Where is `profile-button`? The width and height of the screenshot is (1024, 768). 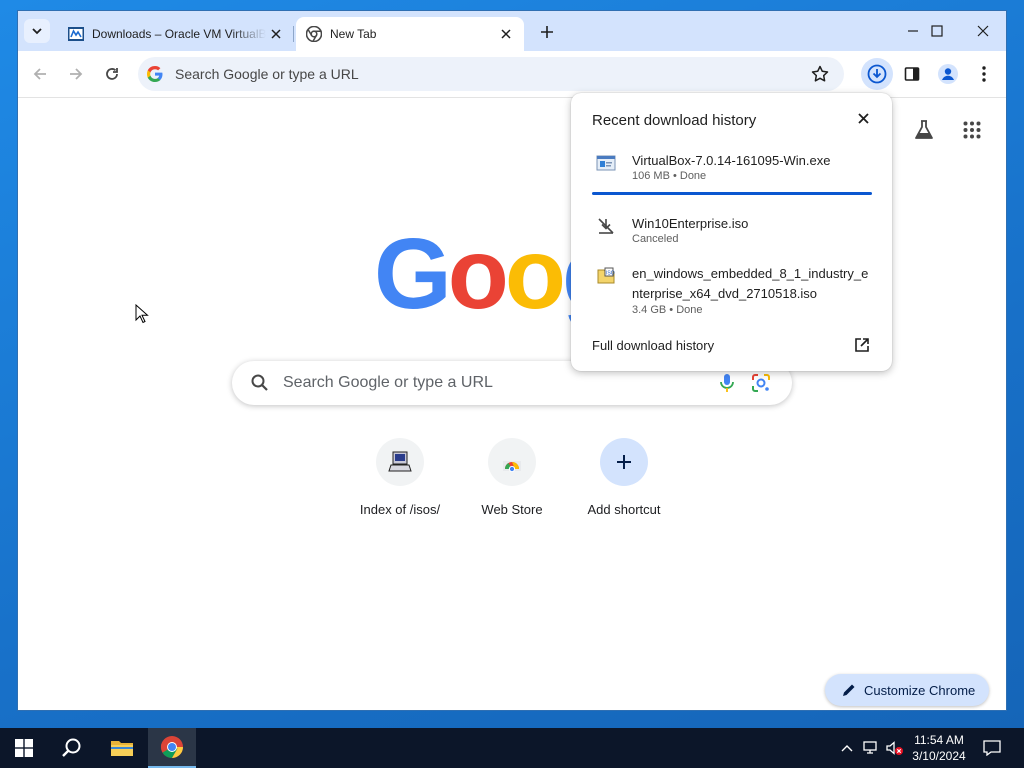 profile-button is located at coordinates (948, 74).